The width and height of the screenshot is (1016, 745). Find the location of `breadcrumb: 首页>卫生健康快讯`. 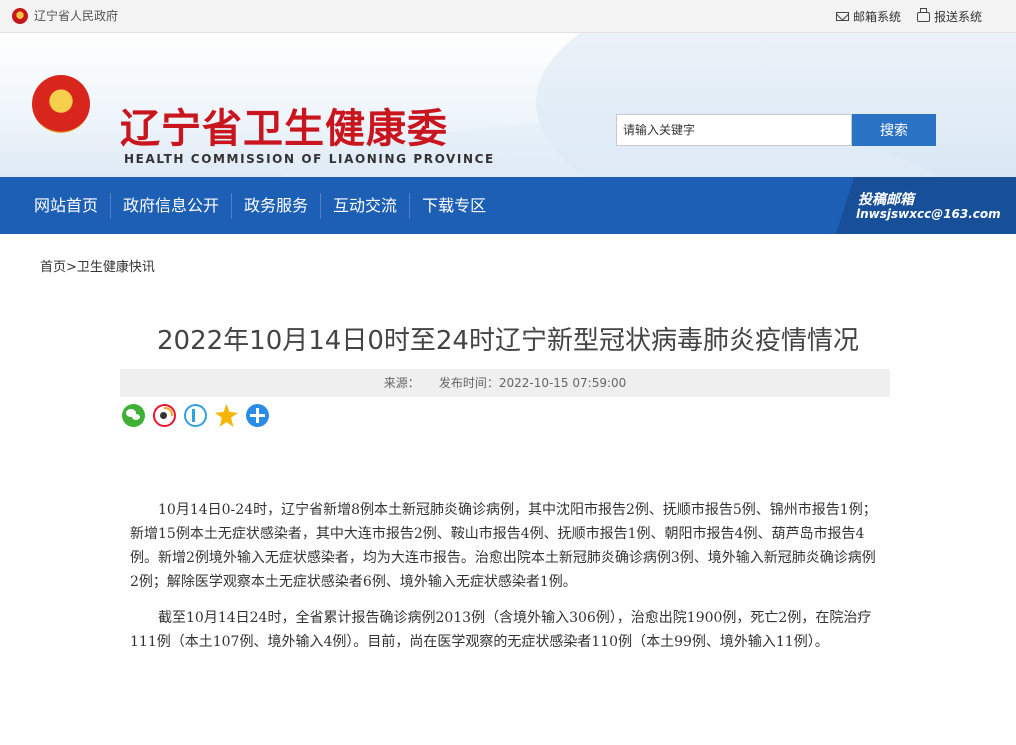

breadcrumb: 首页>卫生健康快讯 is located at coordinates (97, 265).